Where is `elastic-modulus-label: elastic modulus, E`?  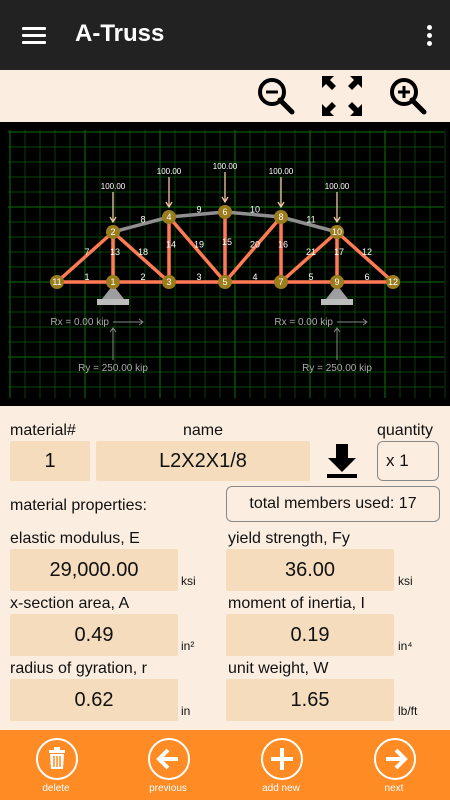
elastic-modulus-label: elastic modulus, E is located at coordinates (75, 538).